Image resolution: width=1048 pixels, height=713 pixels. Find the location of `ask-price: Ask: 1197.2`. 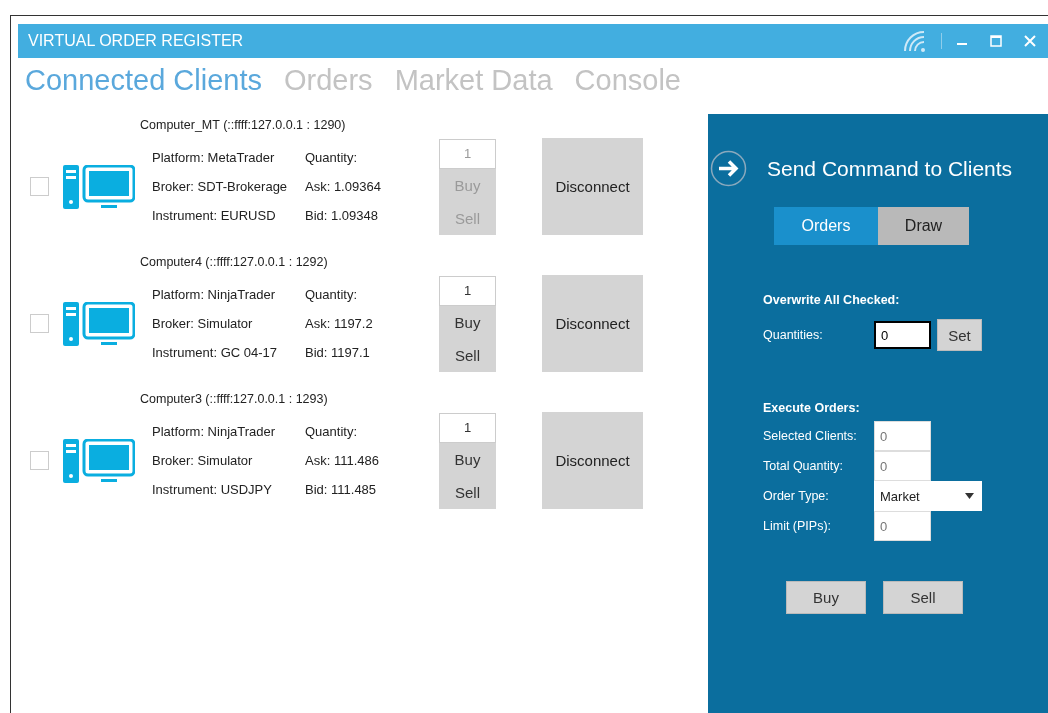

ask-price: Ask: 1197.2 is located at coordinates (339, 323).